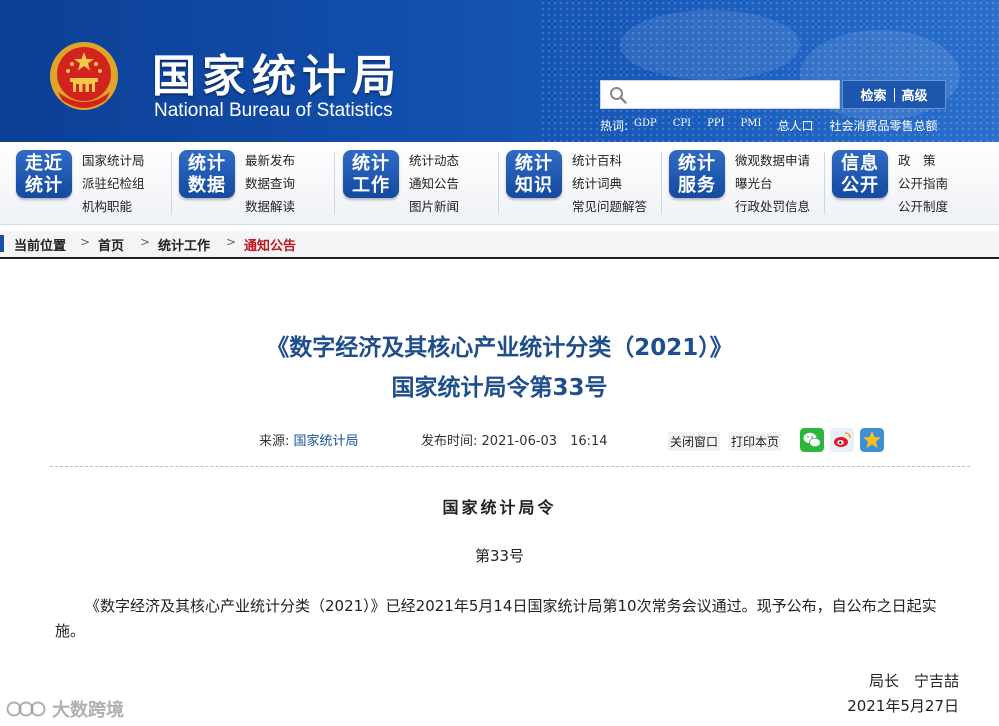 Image resolution: width=999 pixels, height=726 pixels. Describe the element at coordinates (273, 110) in the screenshot. I see `site-title-en: National Bureau of Statistics` at that location.